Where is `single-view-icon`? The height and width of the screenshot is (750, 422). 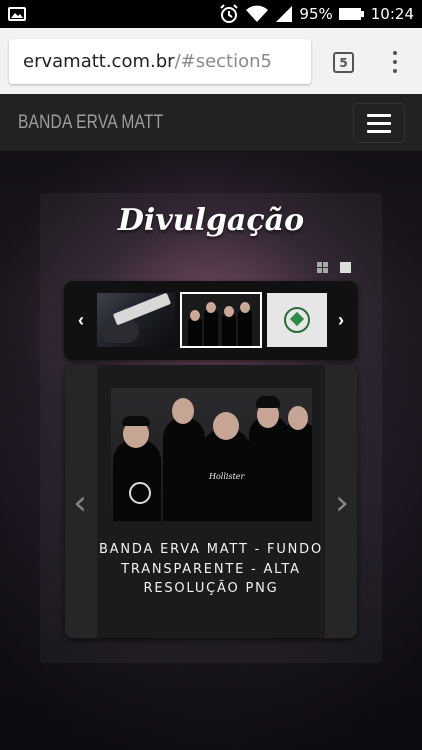
single-view-icon is located at coordinates (345, 267).